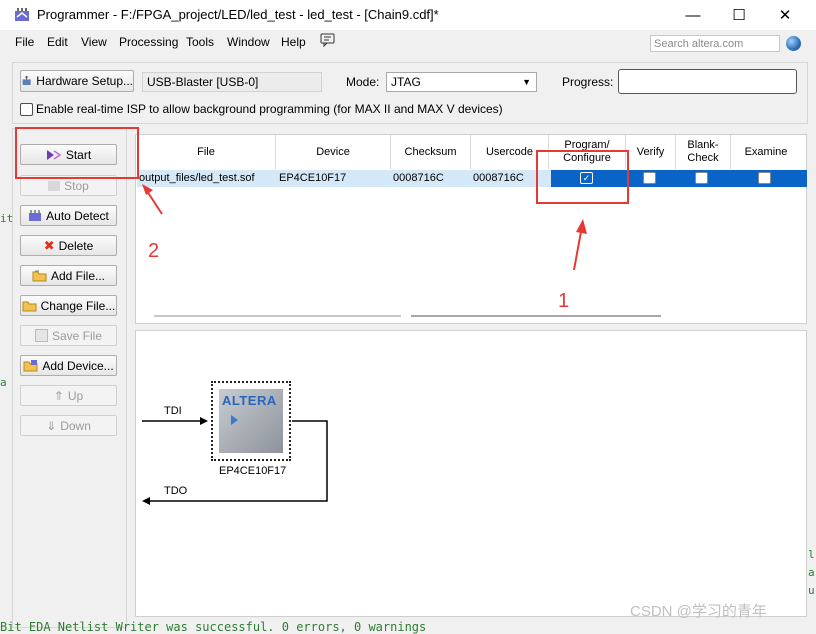 The image size is (816, 634). I want to click on watermark: CSDN @学习的青年, so click(698, 611).